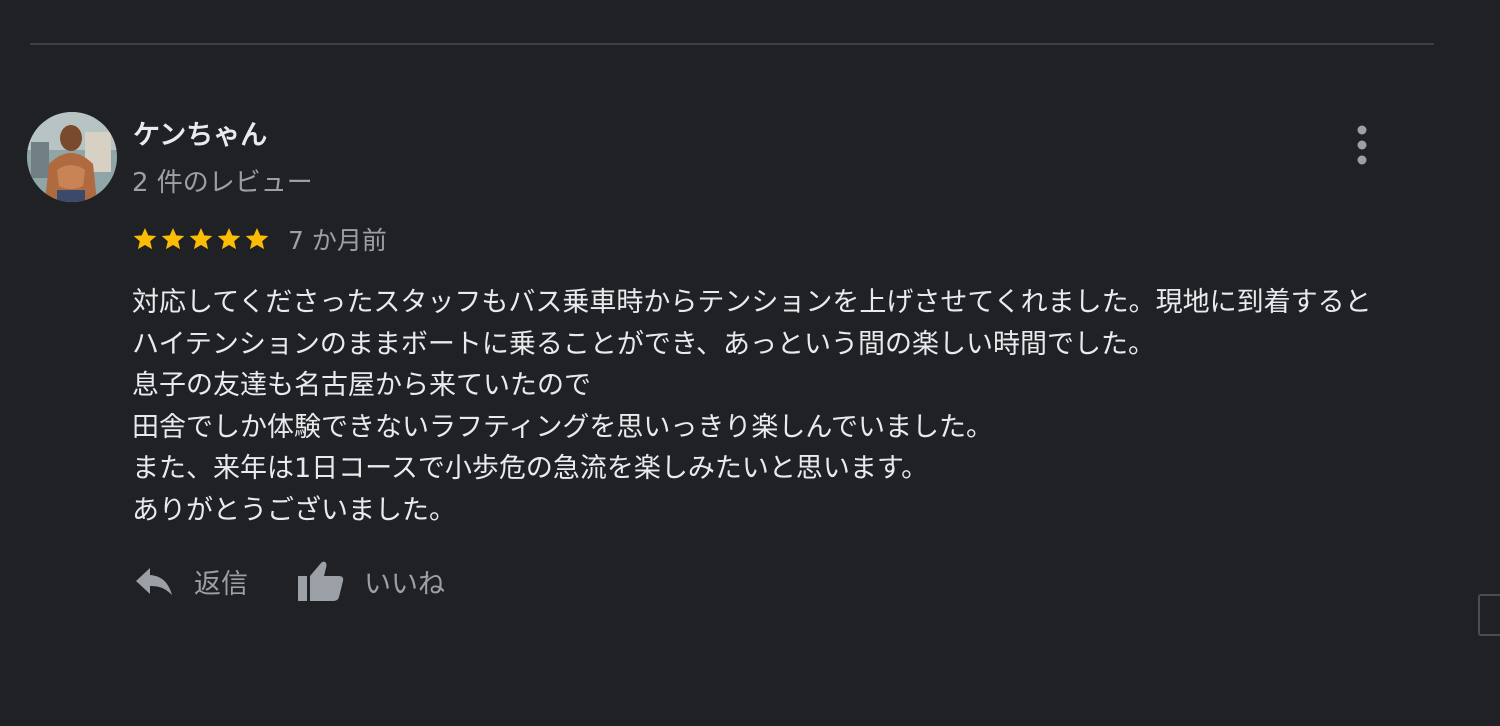  What do you see at coordinates (337, 240) in the screenshot?
I see `review-date: 7 か月前` at bounding box center [337, 240].